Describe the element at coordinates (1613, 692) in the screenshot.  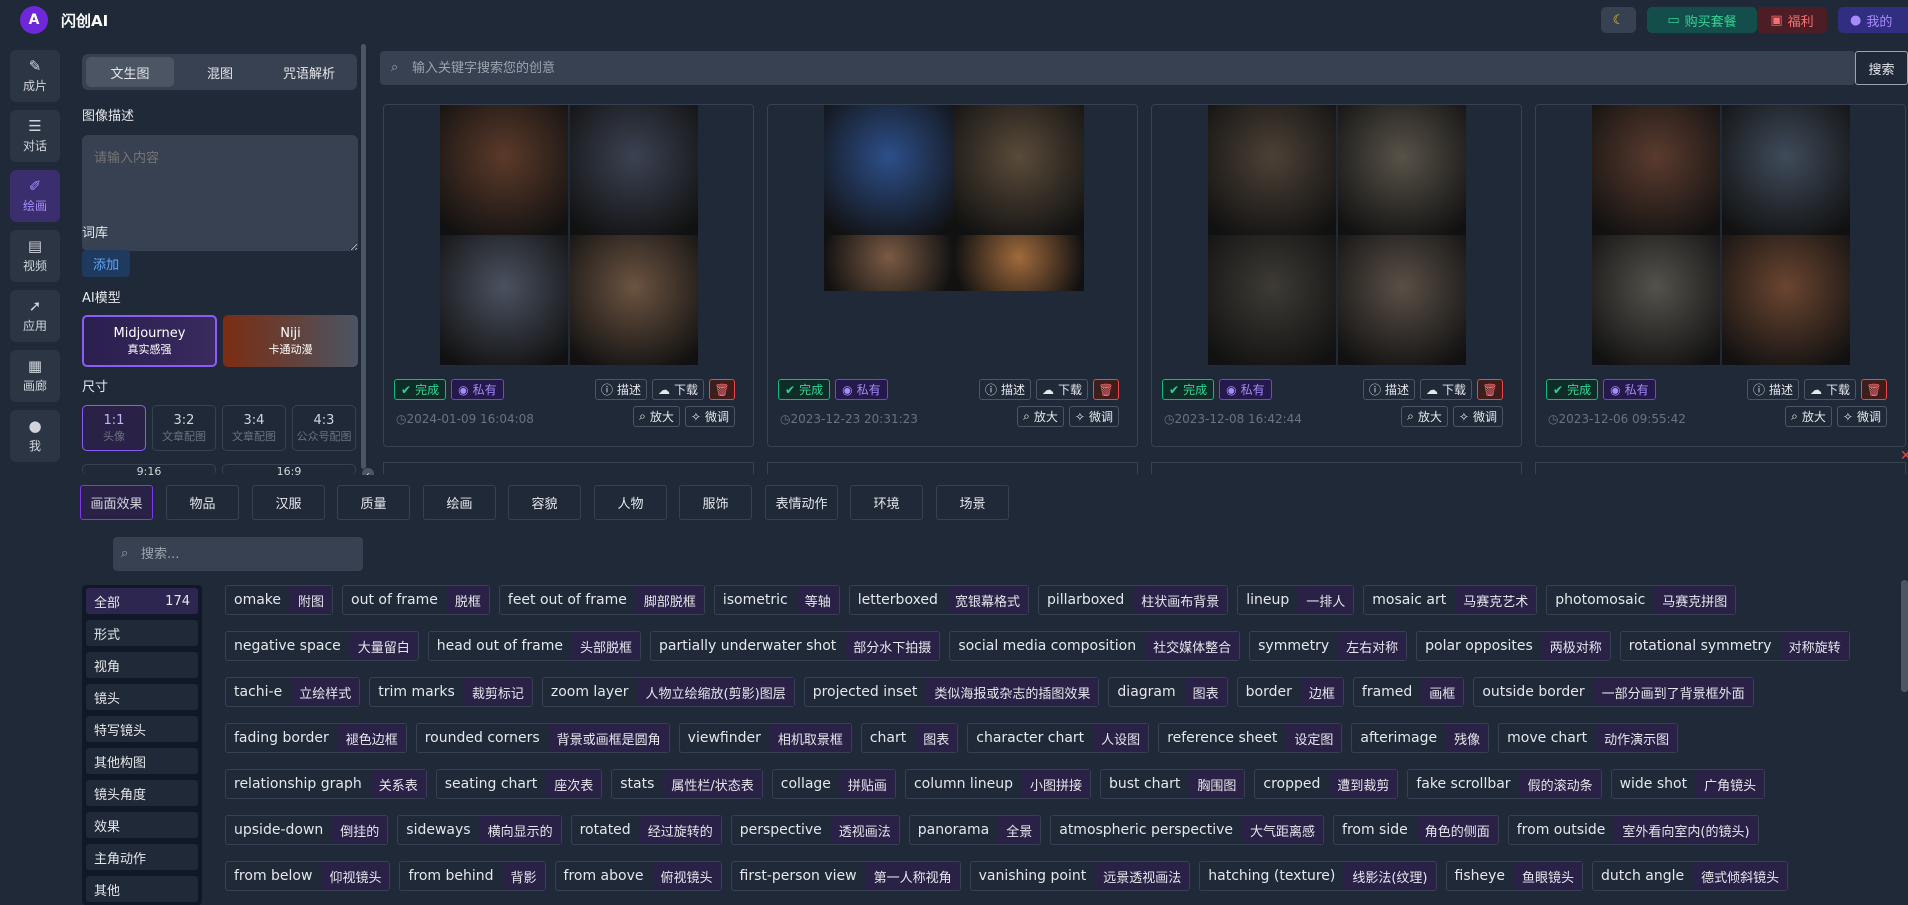
I see `keyword-chip: outside border 一部分画到了背景框外面` at that location.